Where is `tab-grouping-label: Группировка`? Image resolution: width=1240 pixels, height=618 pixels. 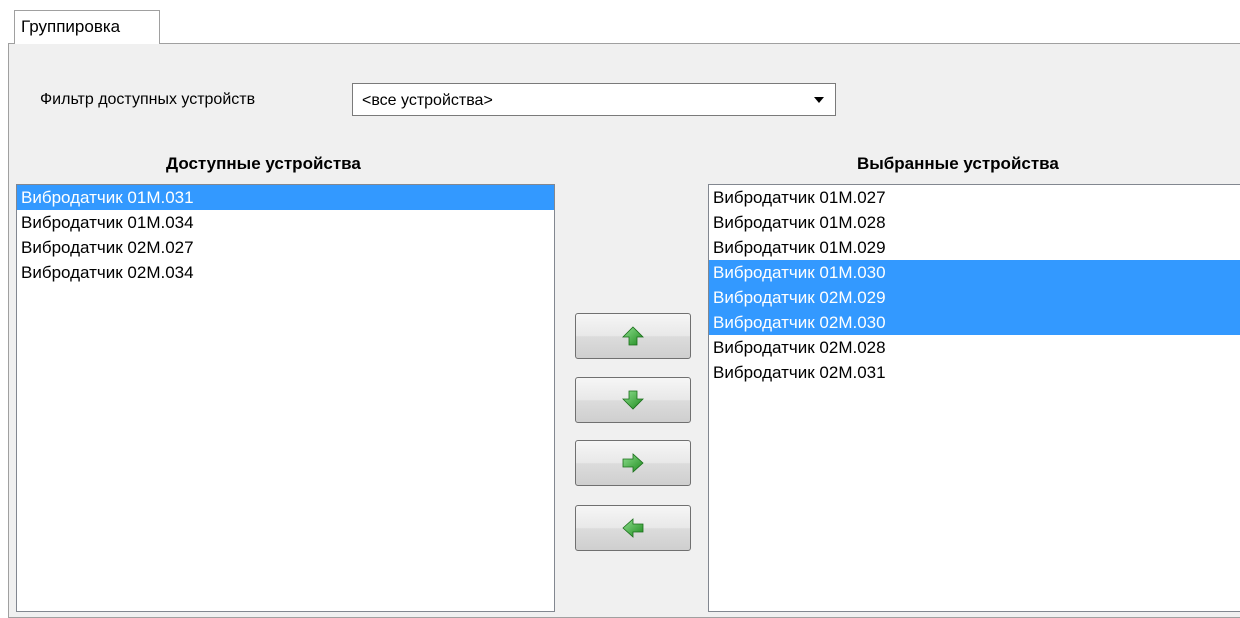 tab-grouping-label: Группировка is located at coordinates (71, 26).